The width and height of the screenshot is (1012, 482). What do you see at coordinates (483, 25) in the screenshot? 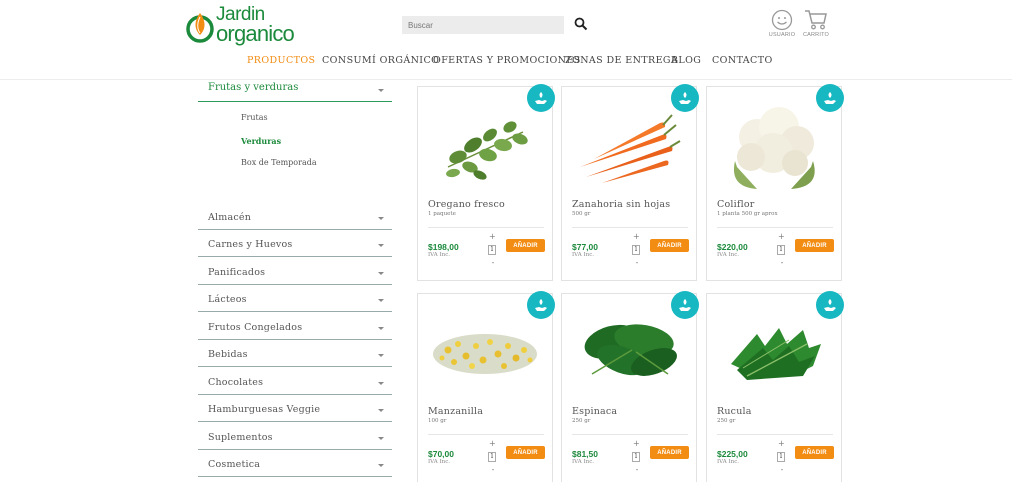
I see `search-input` at bounding box center [483, 25].